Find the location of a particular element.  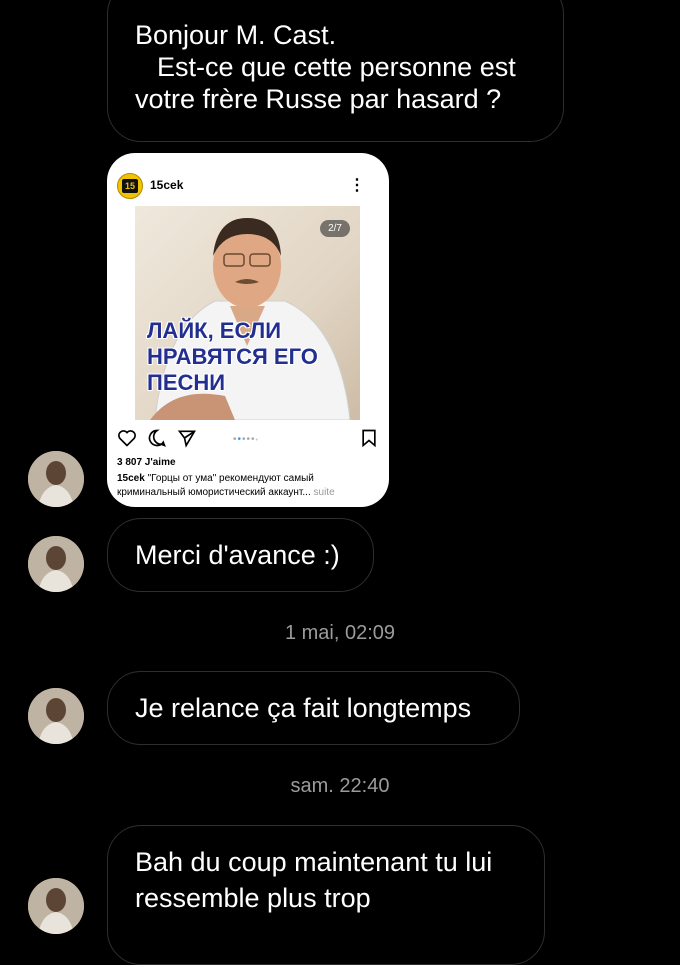

comment-icon is located at coordinates (157, 438).